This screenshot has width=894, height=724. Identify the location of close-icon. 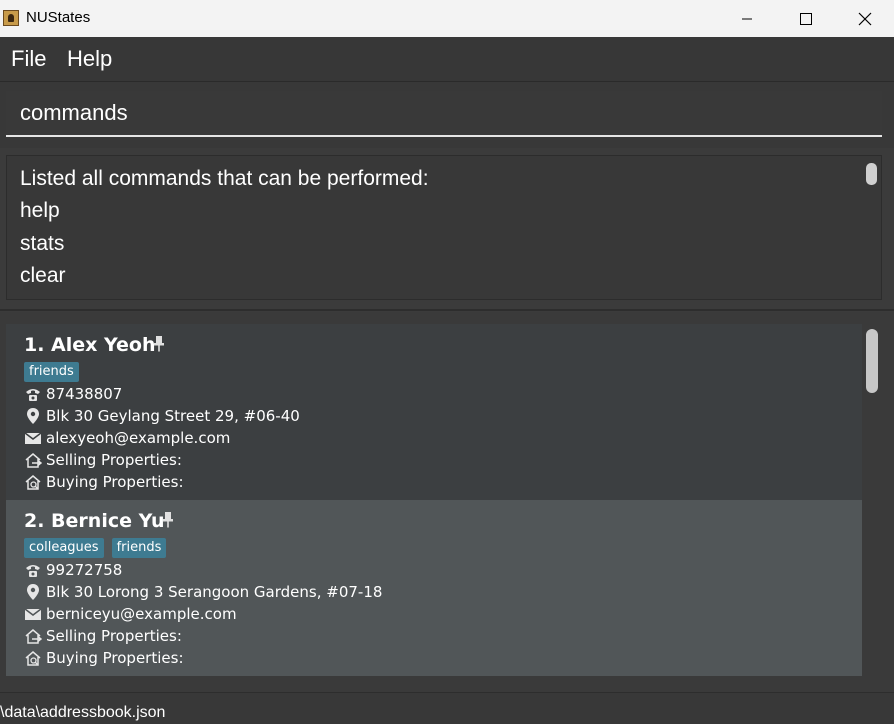
(864, 18).